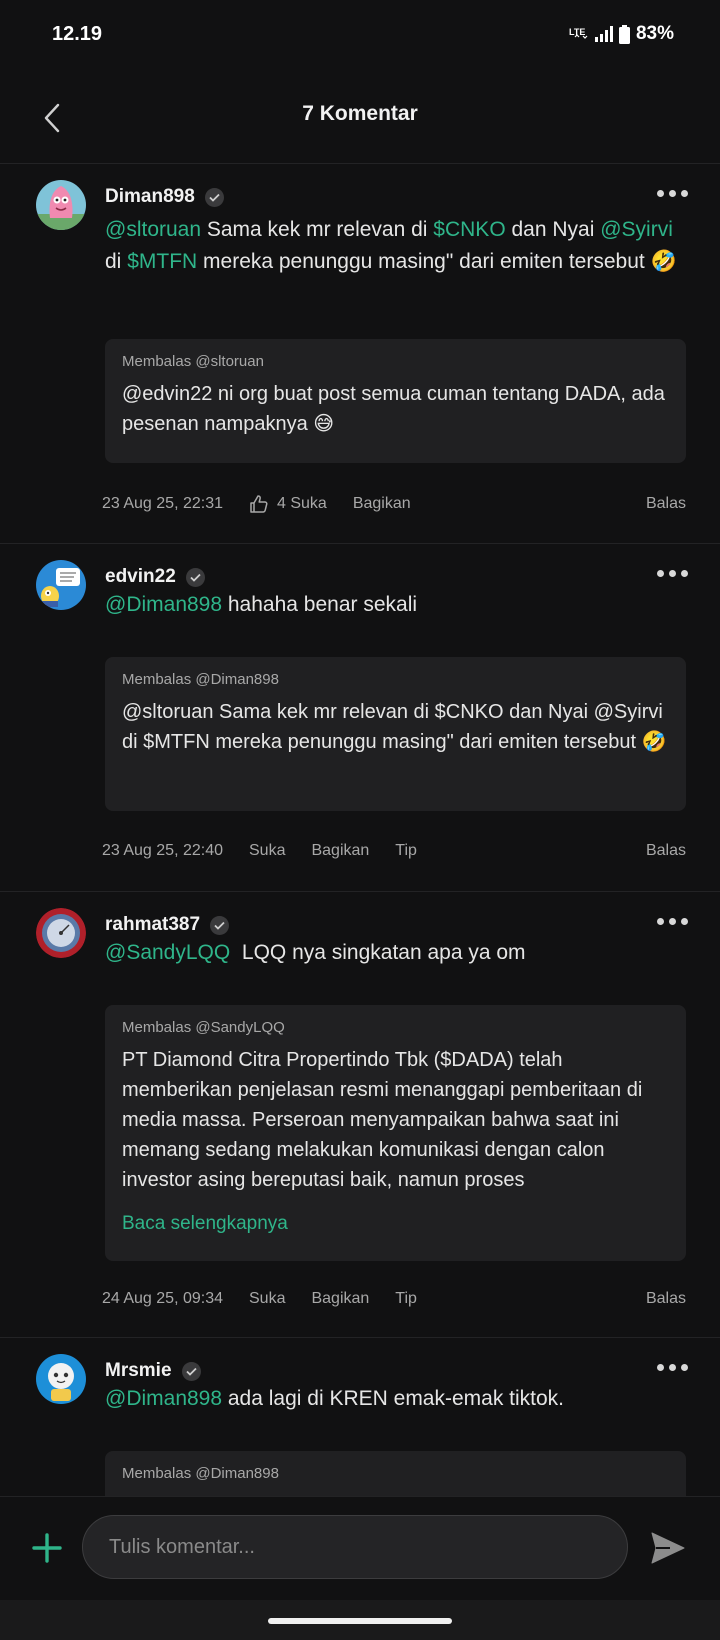 Image resolution: width=720 pixels, height=1640 pixels. I want to click on username-row: Diman898, so click(164, 197).